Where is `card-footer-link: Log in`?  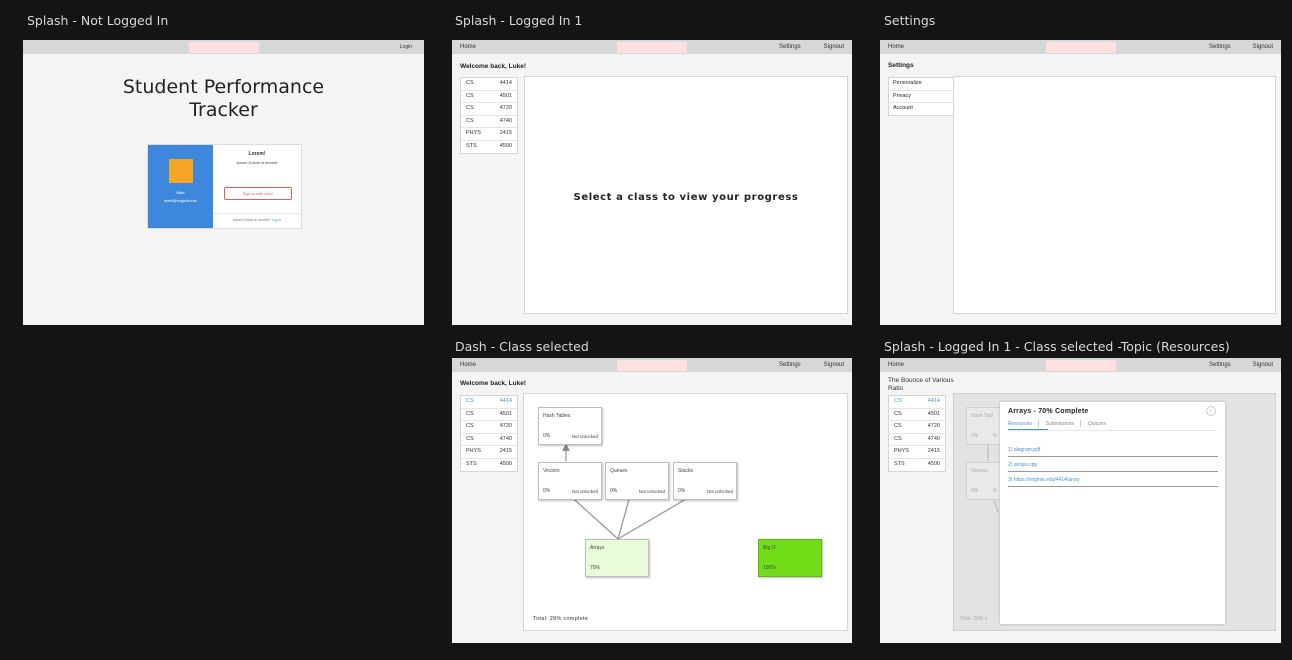 card-footer-link: Log in is located at coordinates (277, 220).